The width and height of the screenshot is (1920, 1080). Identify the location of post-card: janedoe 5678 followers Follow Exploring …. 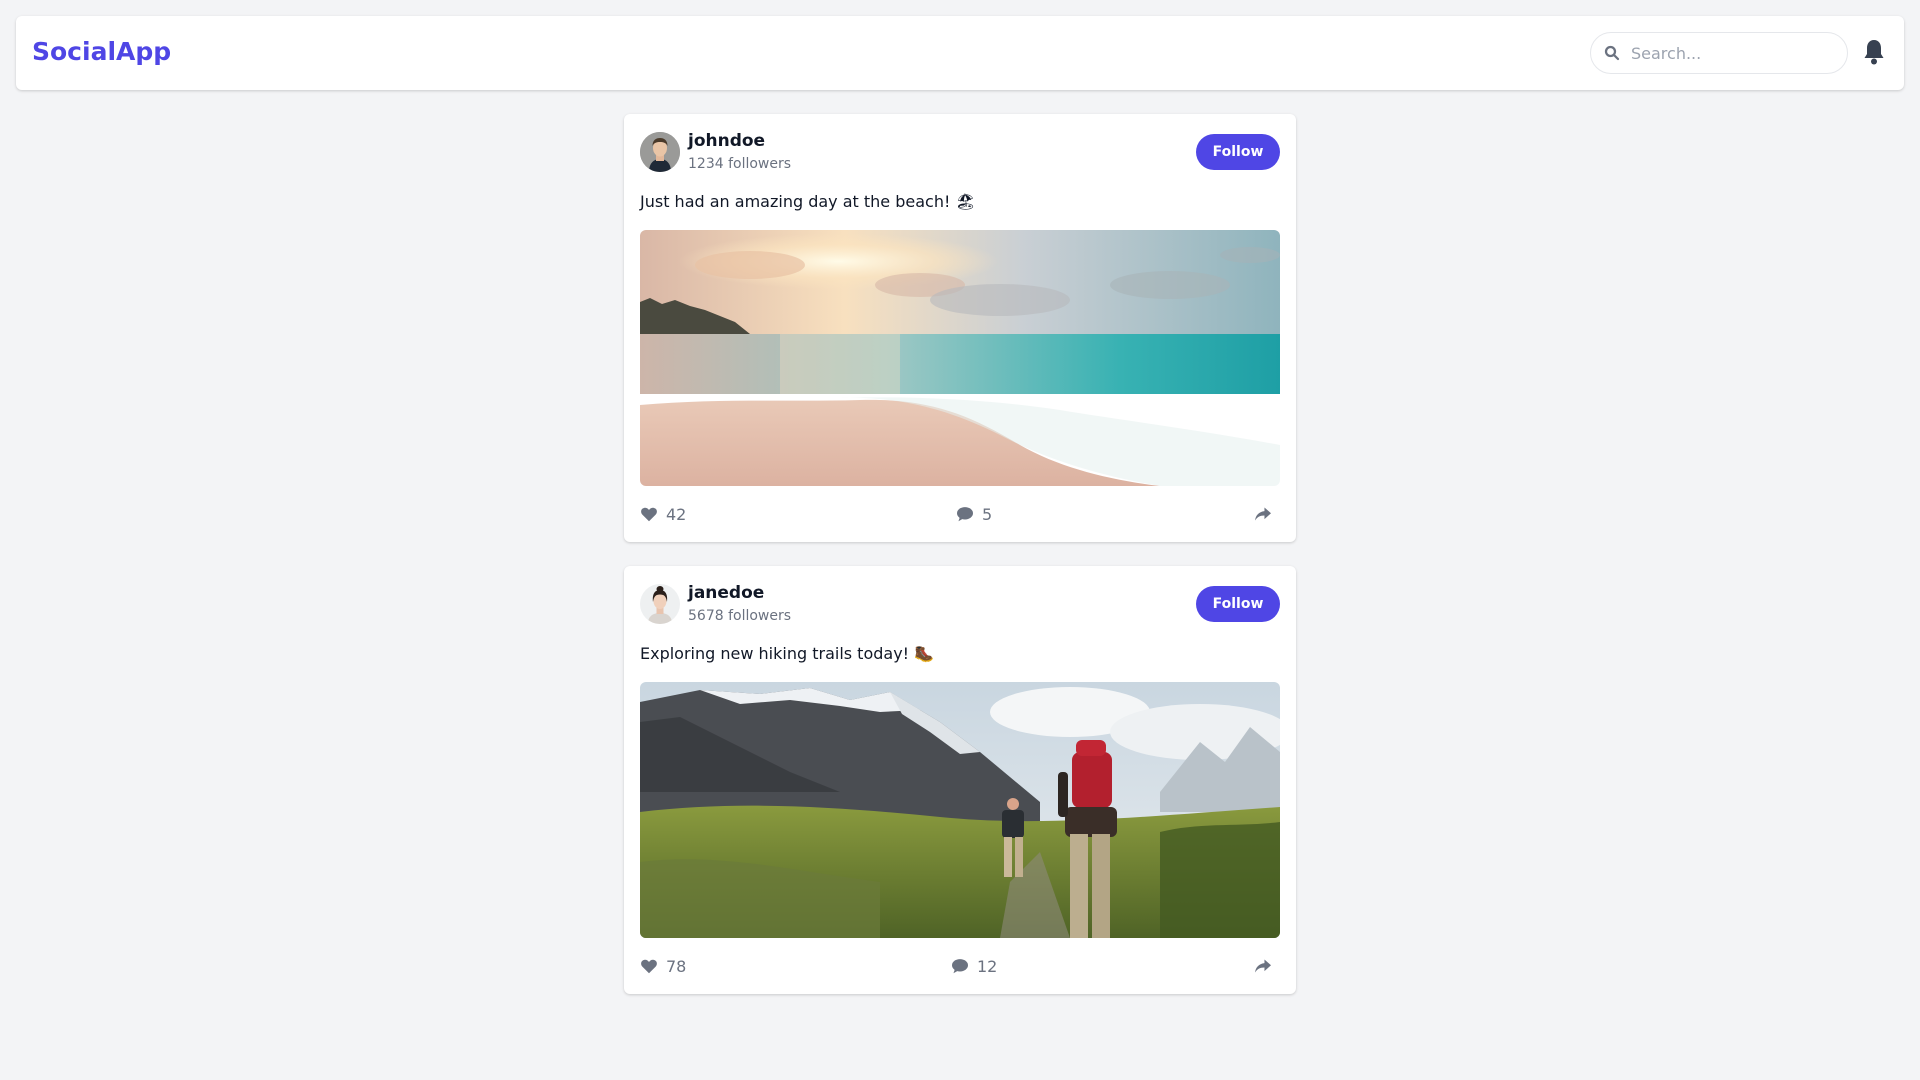
(960, 780).